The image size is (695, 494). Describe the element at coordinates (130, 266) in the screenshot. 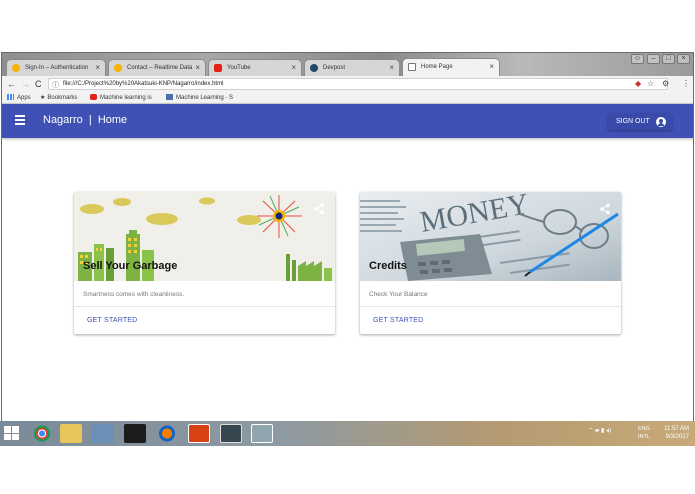

I see `card-title: Sell Your Garbage` at that location.